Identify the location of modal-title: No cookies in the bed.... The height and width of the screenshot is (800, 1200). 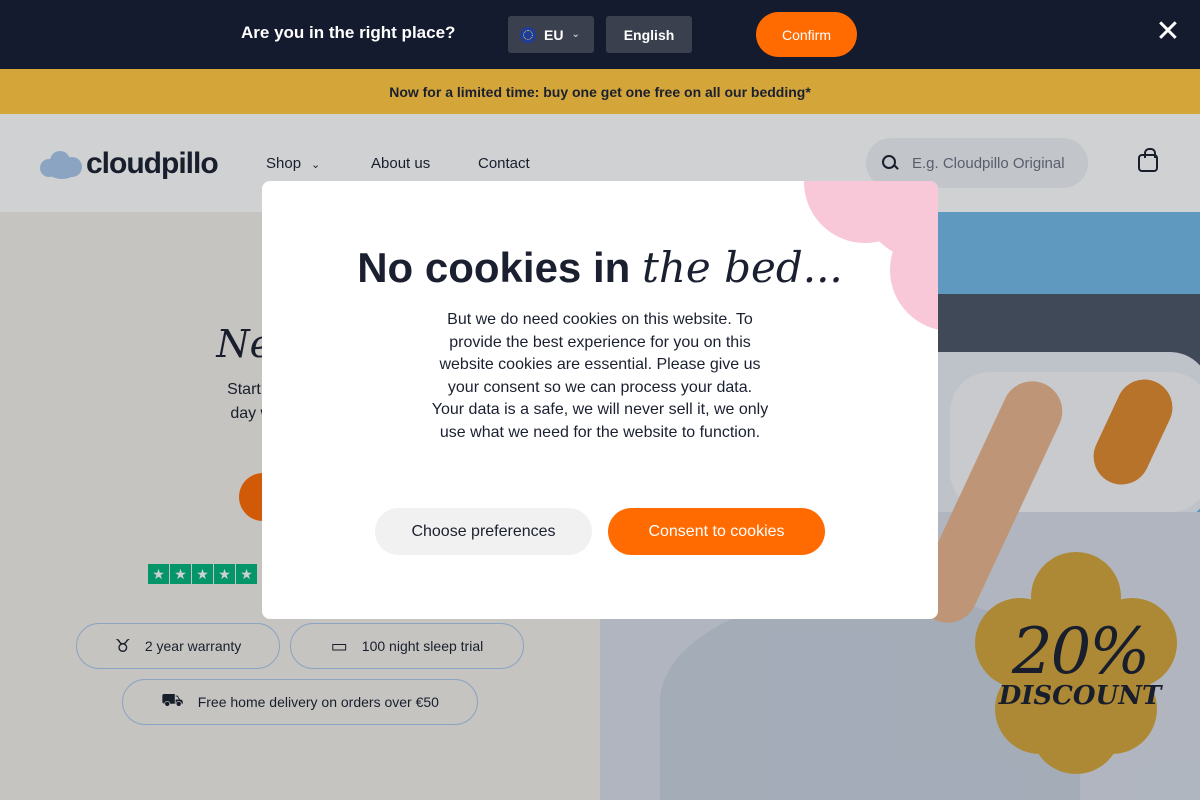
(600, 267).